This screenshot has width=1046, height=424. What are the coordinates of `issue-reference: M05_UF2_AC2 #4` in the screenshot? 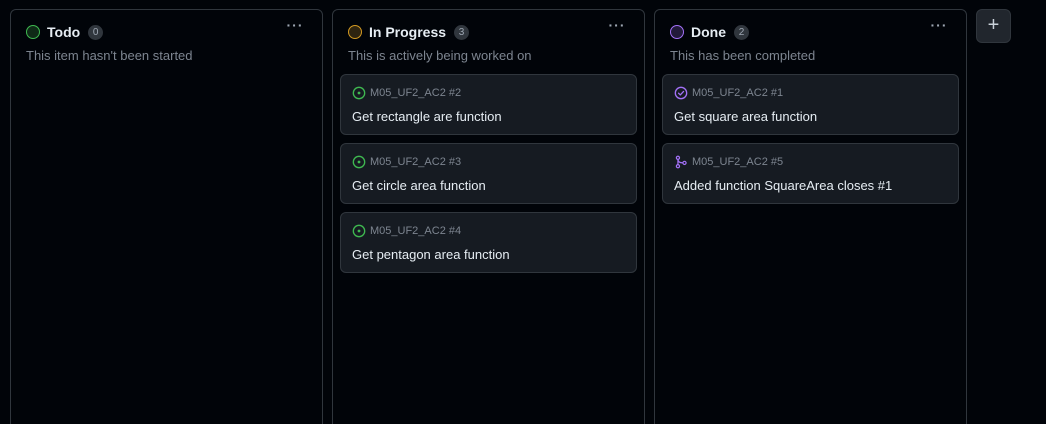 It's located at (416, 231).